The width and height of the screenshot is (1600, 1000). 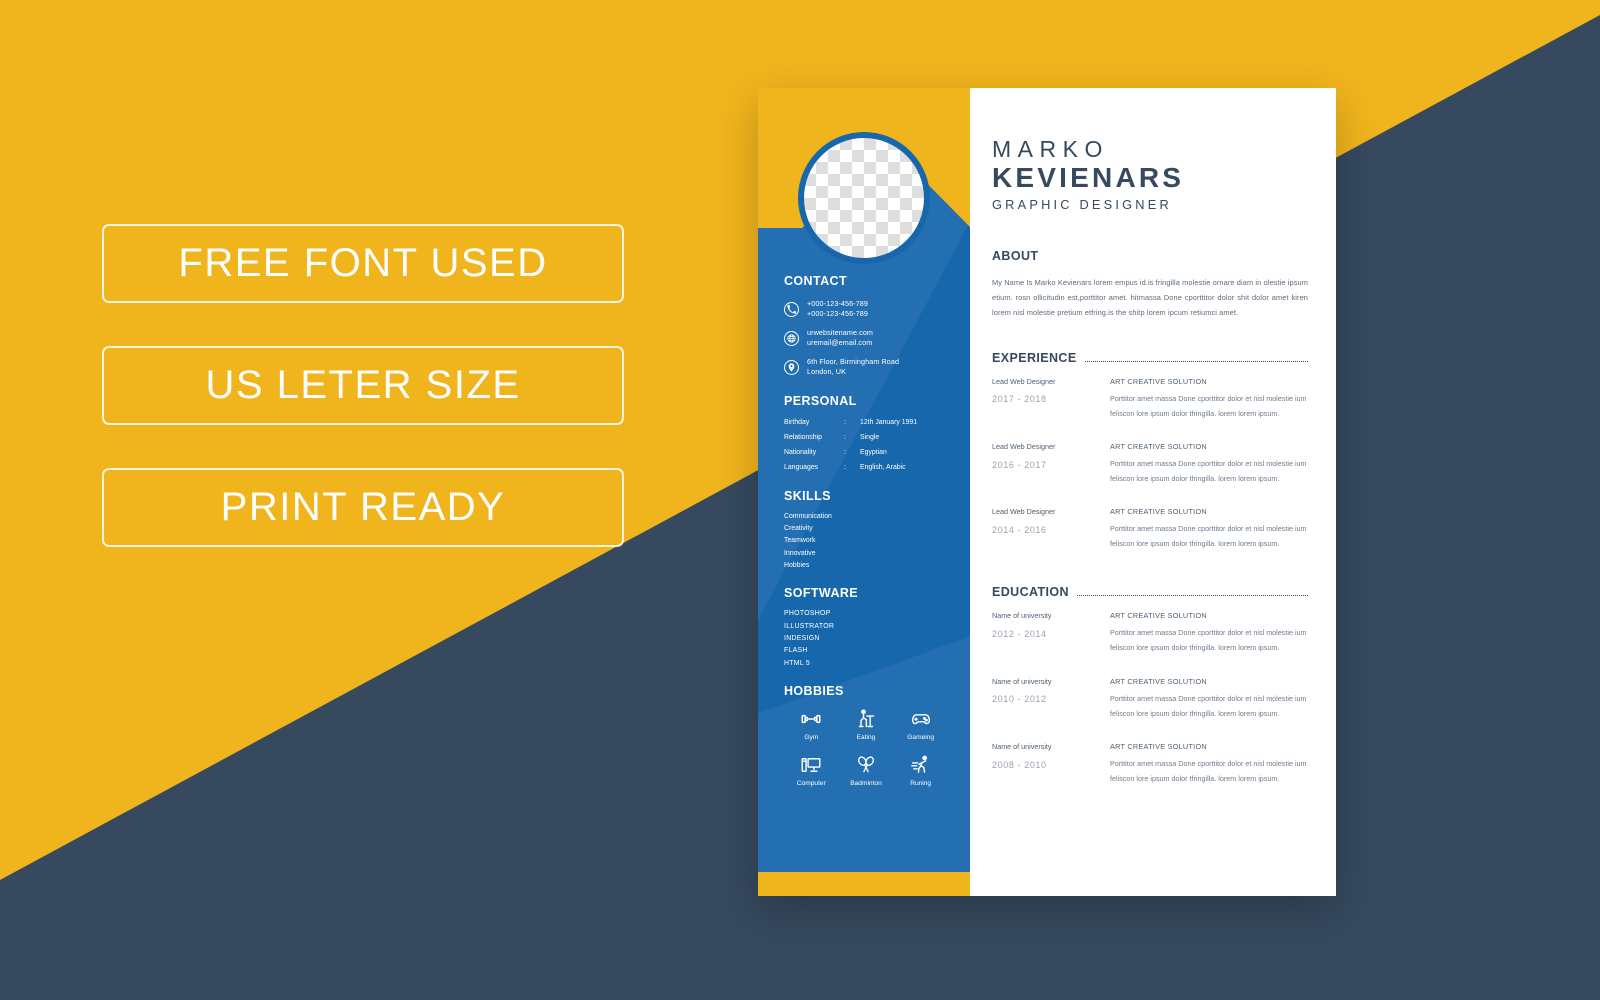 I want to click on education-company: ART CREATIVE SOLUTION, so click(x=1158, y=616).